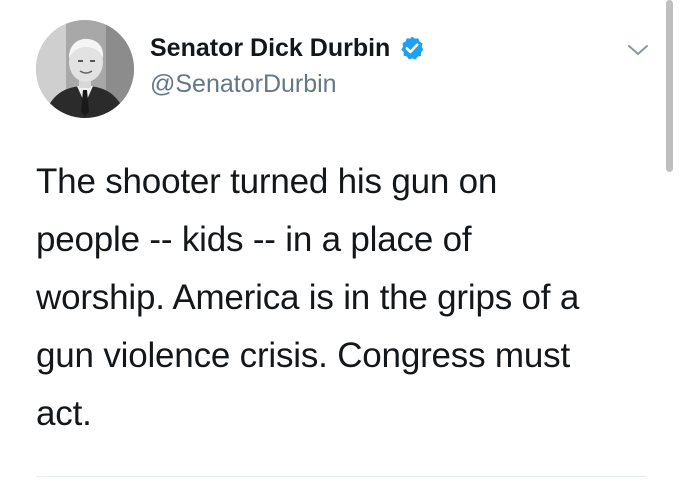 Image resolution: width=680 pixels, height=481 pixels. I want to click on author-name-row: Senator Dick Durbin, so click(287, 48).